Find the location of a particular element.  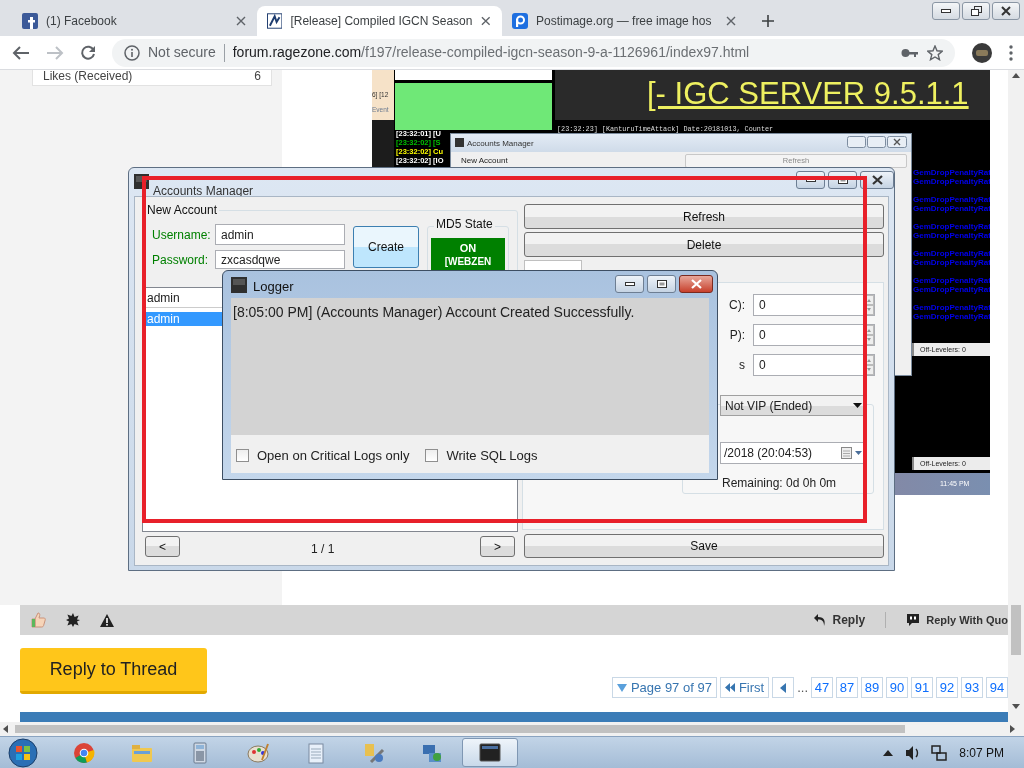

quote-link: Reply With Quo is located at coordinates (957, 620).